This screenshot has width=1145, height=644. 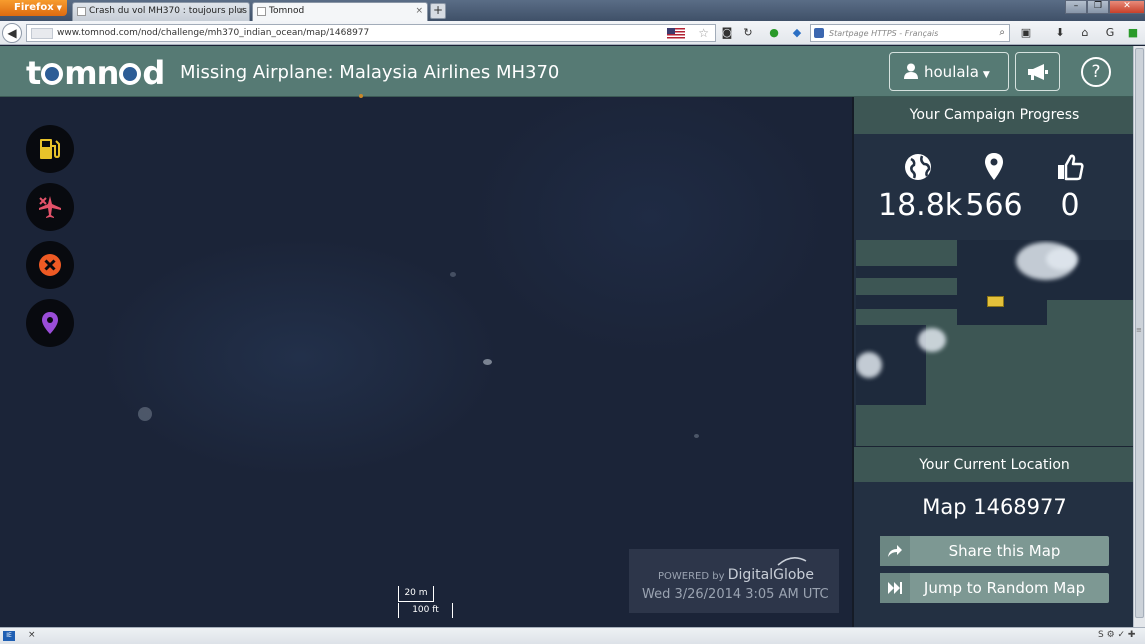 I want to click on digitalglobe-swoosh-icon, so click(x=792, y=561).